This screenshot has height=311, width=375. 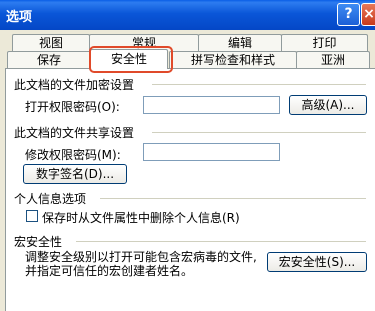 What do you see at coordinates (74, 85) in the screenshot?
I see `encryption-section-title: 此文档的文件加密设置` at bounding box center [74, 85].